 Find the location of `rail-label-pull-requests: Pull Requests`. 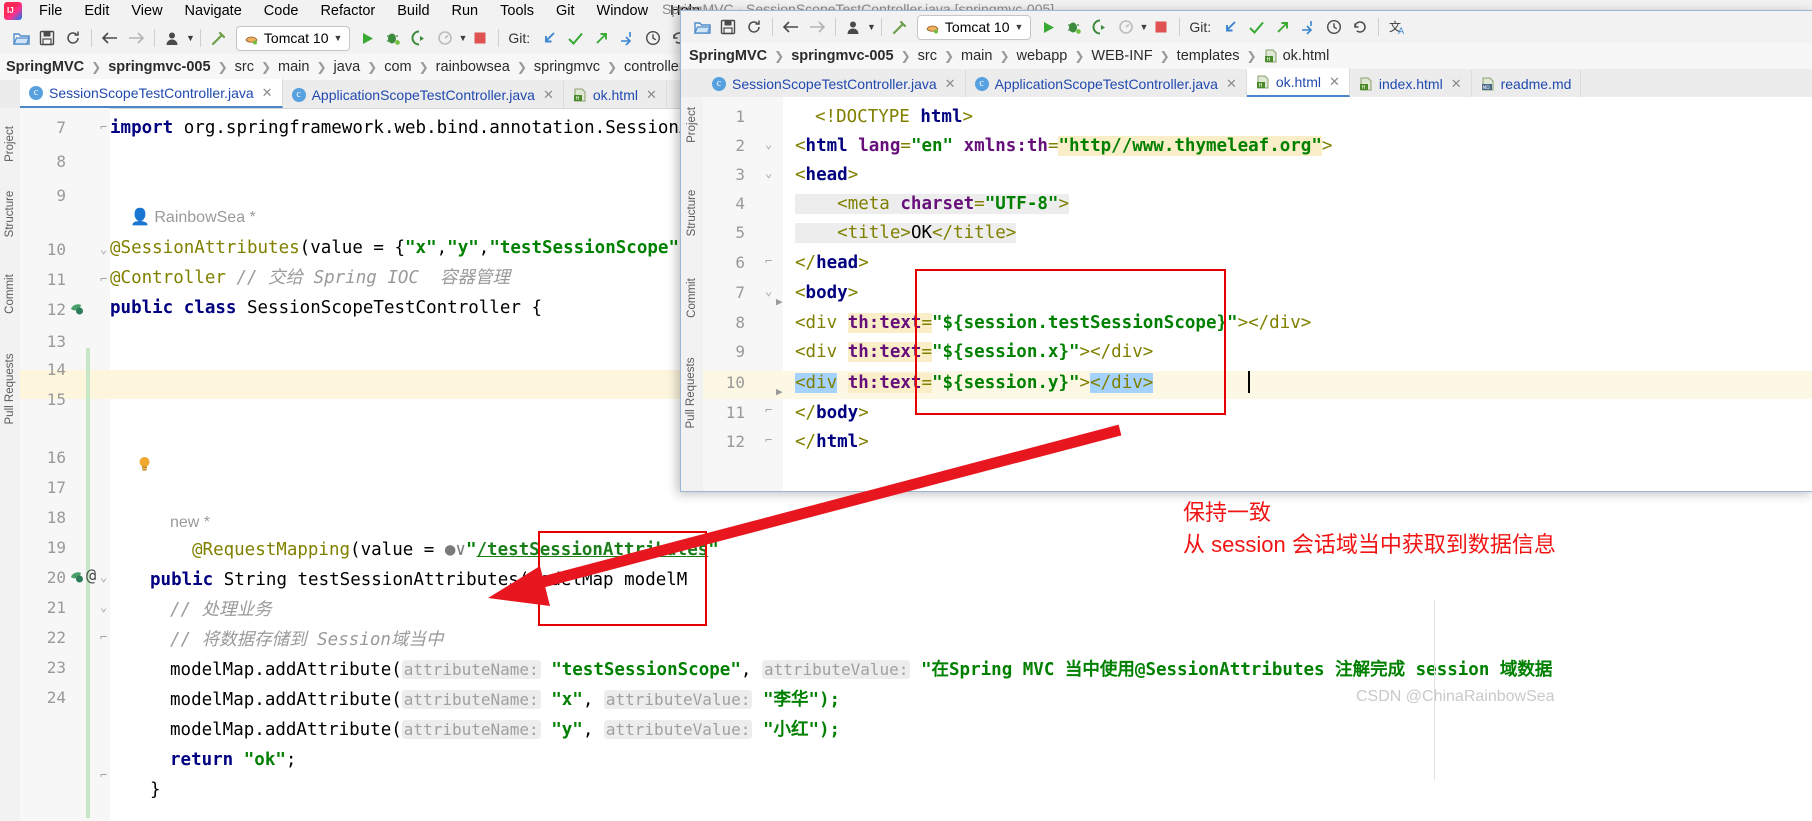

rail-label-pull-requests: Pull Requests is located at coordinates (10, 389).